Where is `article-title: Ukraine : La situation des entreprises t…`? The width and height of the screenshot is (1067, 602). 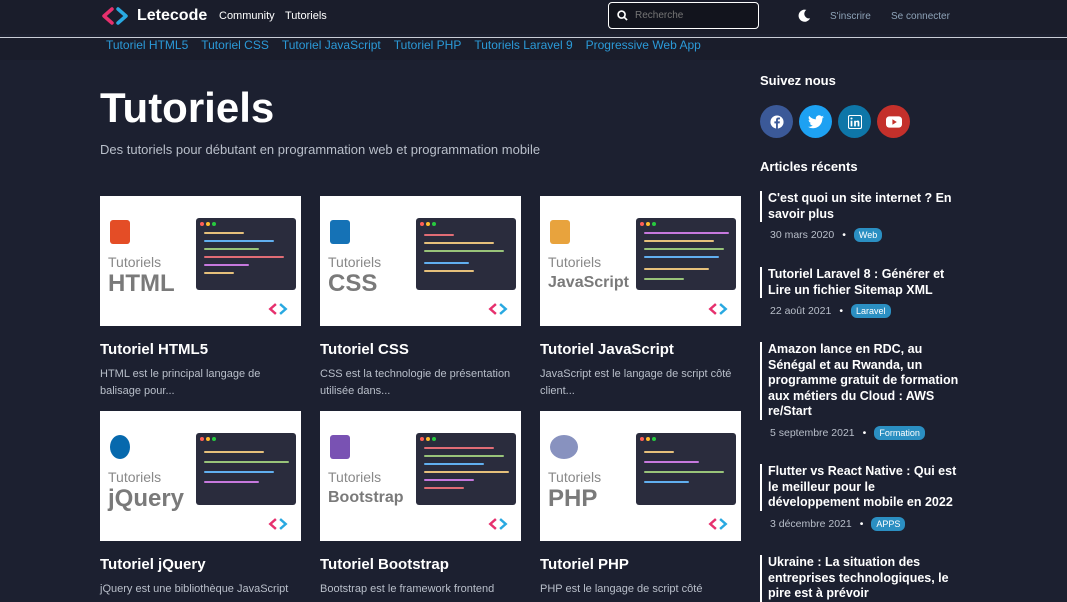 article-title: Ukraine : La situation des entreprises t… is located at coordinates (860, 578).